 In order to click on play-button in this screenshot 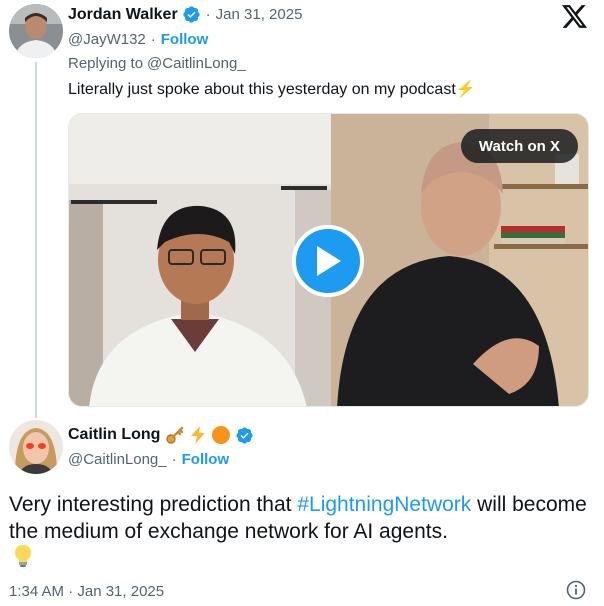, I will do `click(328, 261)`.